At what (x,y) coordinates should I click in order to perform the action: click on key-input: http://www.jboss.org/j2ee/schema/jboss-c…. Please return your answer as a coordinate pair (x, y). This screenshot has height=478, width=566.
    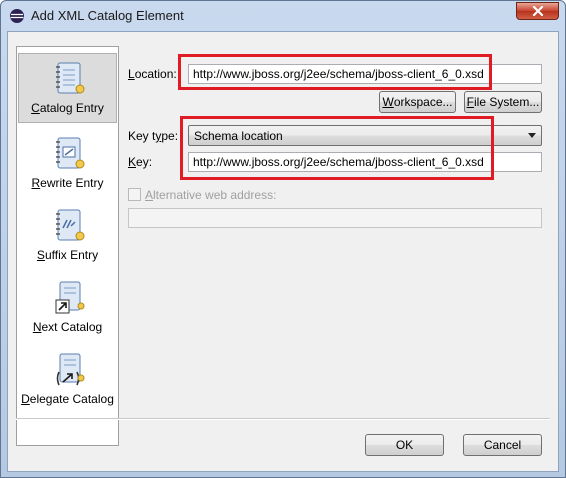
    Looking at the image, I should click on (365, 162).